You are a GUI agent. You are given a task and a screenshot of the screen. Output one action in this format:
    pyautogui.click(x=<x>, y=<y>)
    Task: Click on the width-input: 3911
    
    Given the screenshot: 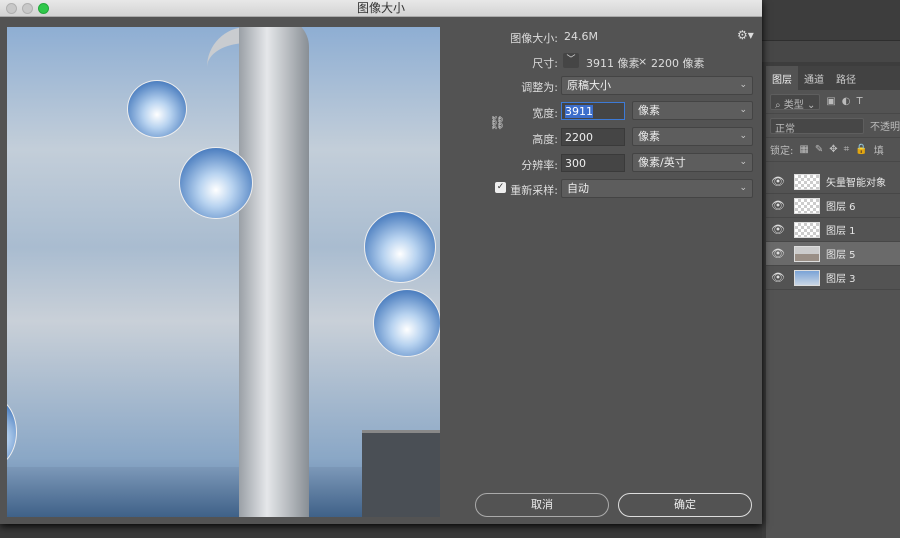 What is the action you would take?
    pyautogui.click(x=593, y=111)
    